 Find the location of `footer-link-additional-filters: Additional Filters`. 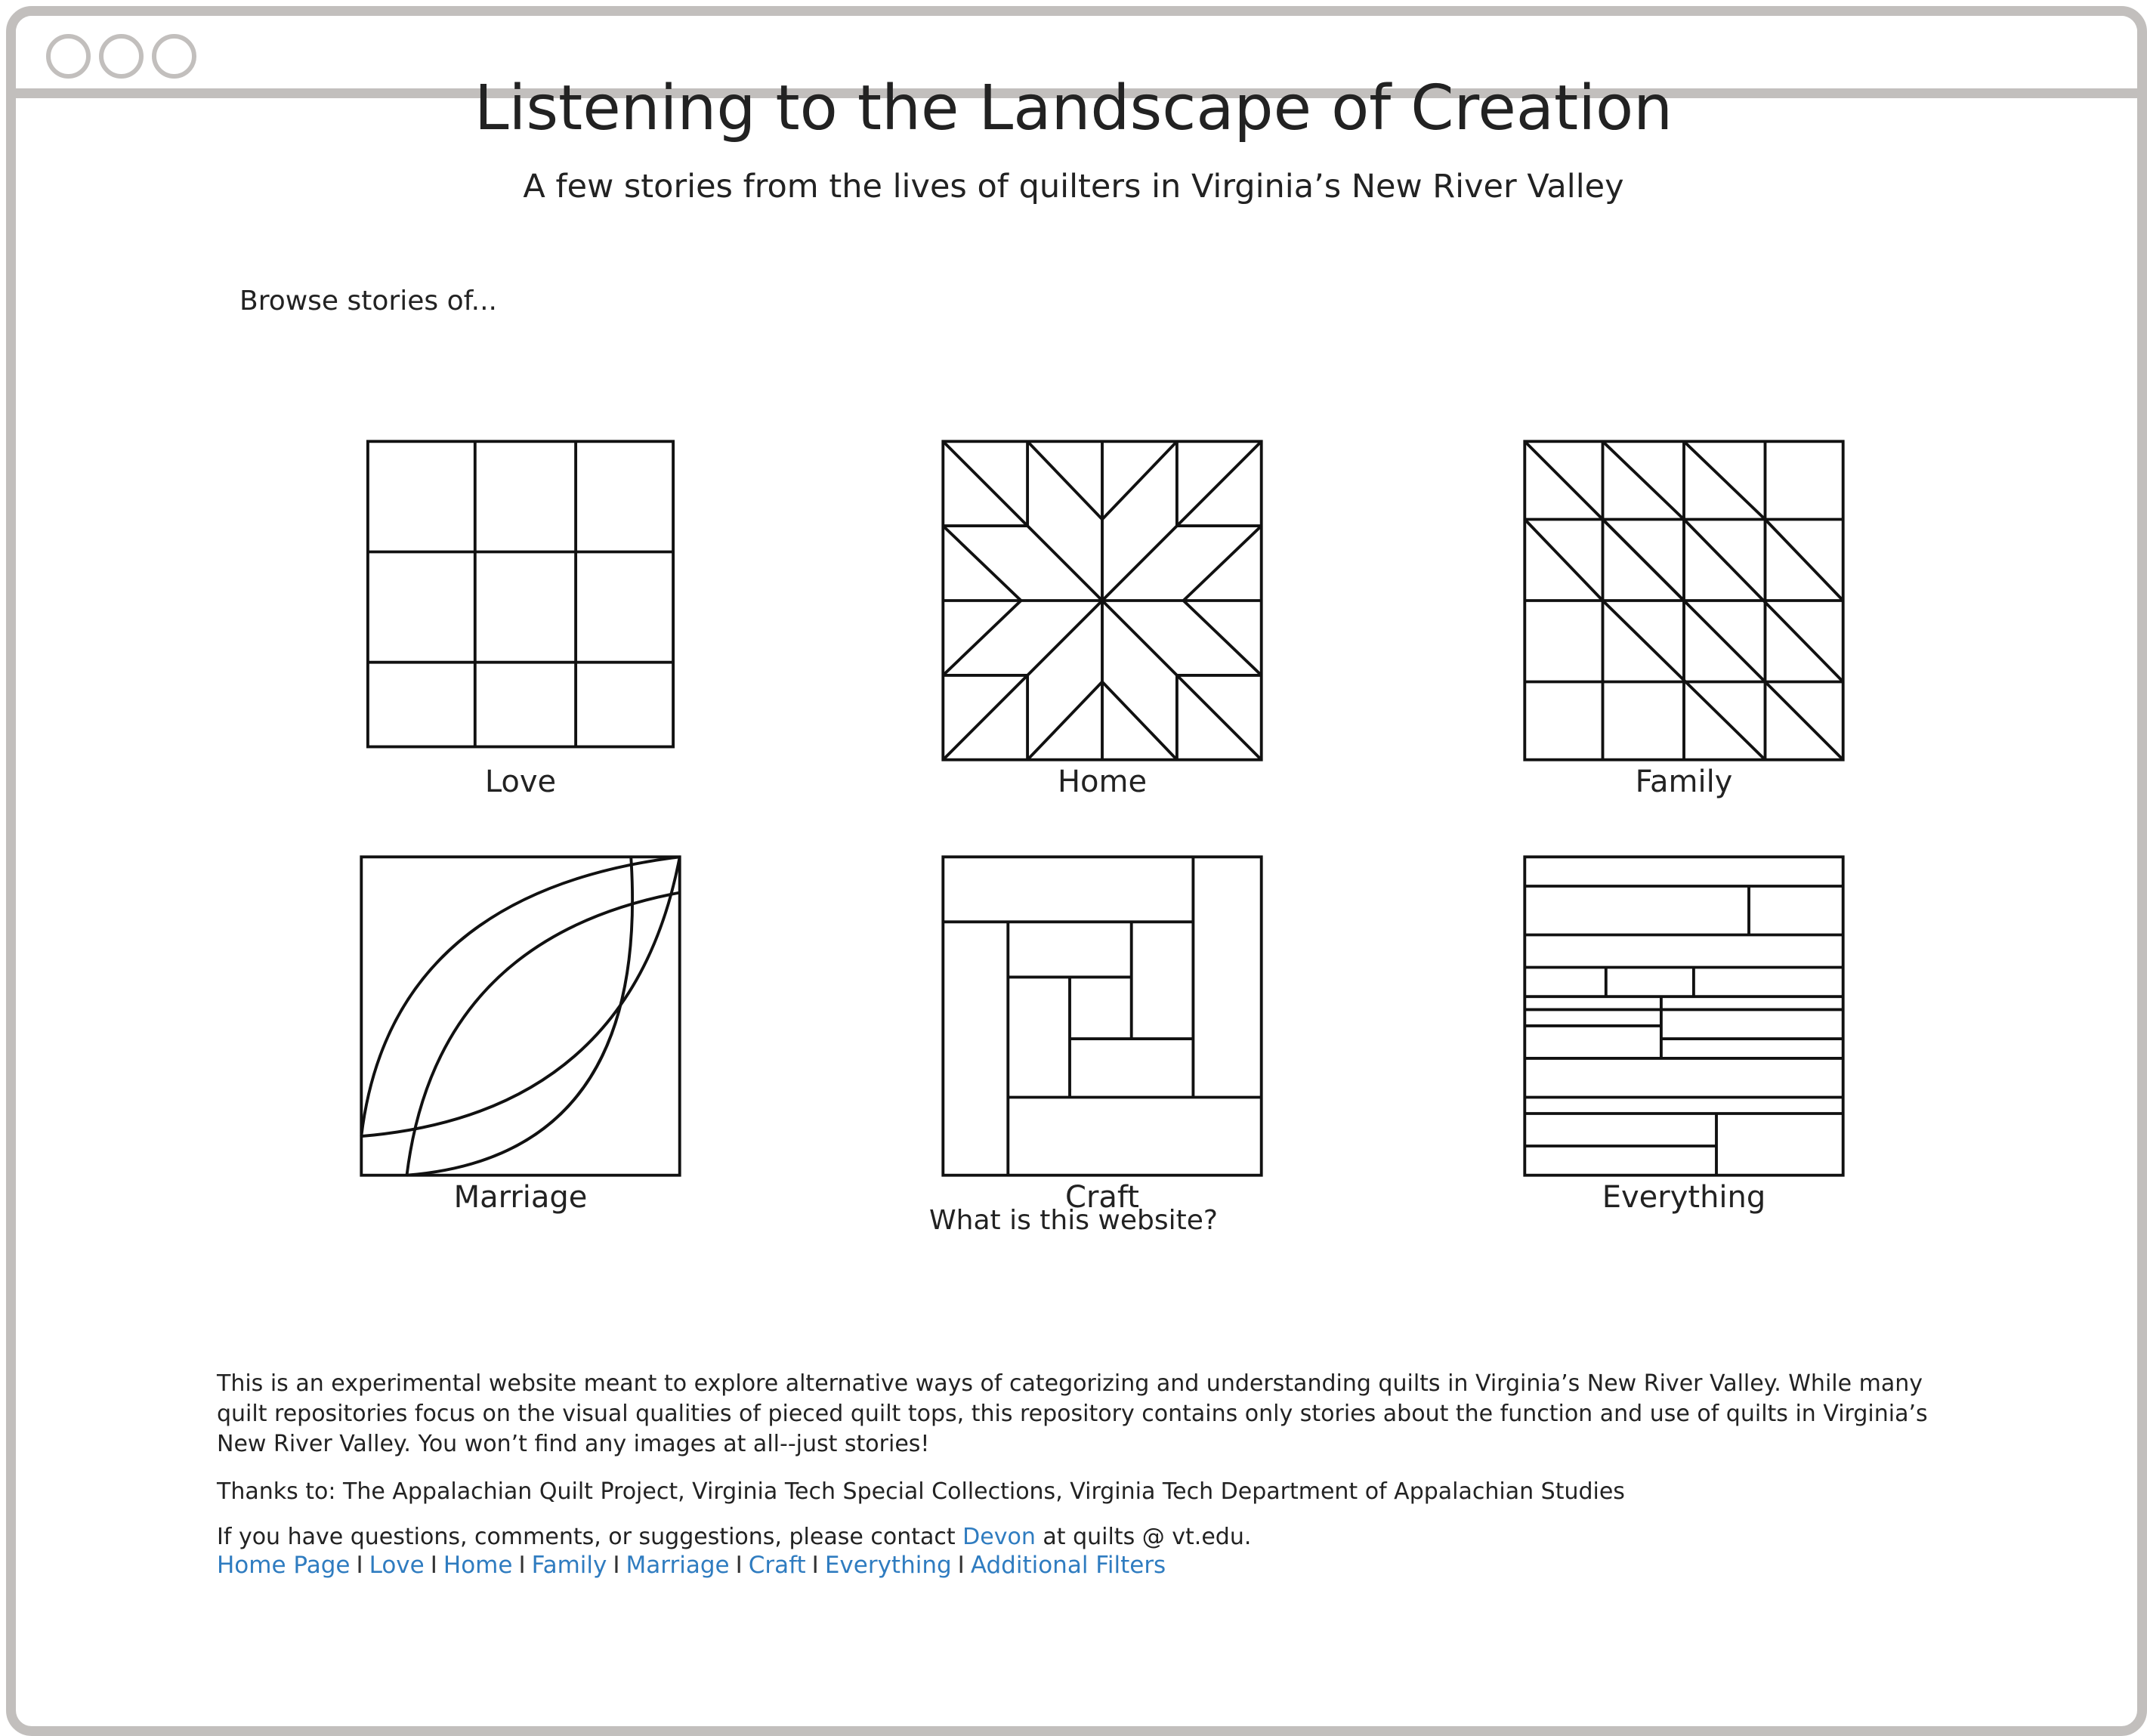

footer-link-additional-filters: Additional Filters is located at coordinates (1068, 1565).